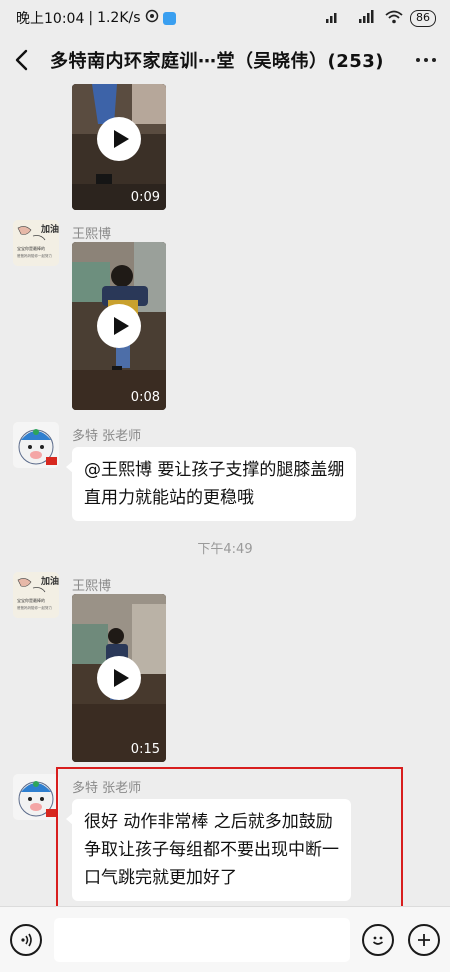 This screenshot has height=972, width=450. What do you see at coordinates (169, 498) in the screenshot?
I see `message-line: 直用力就能站的更稳哦` at bounding box center [169, 498].